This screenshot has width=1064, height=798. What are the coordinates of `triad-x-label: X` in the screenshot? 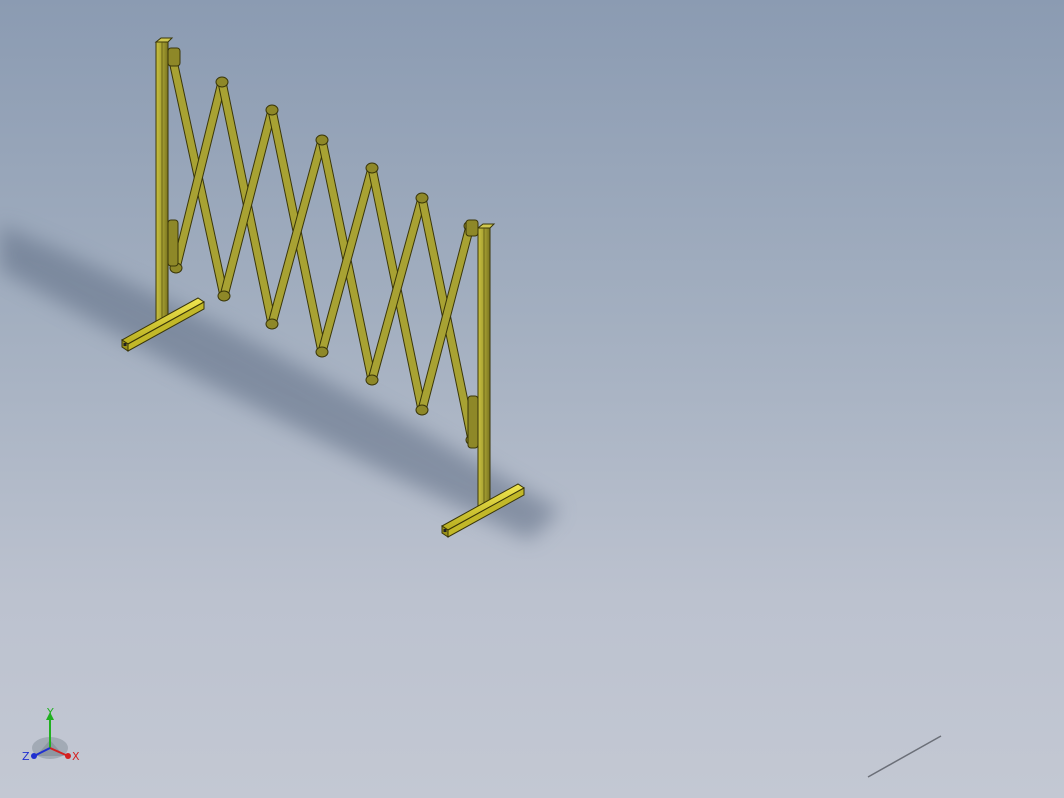 It's located at (76, 756).